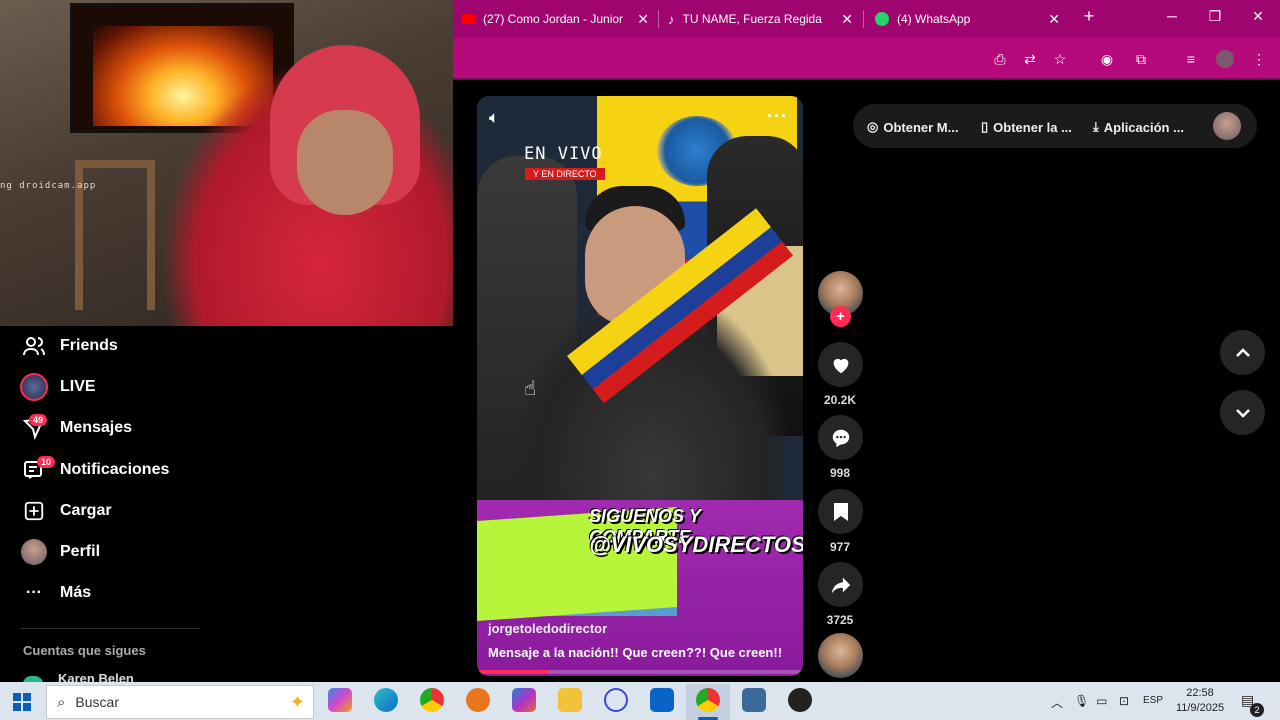 This screenshot has width=1280, height=720. I want to click on sidebar-item-live: LIVE, so click(58, 387).